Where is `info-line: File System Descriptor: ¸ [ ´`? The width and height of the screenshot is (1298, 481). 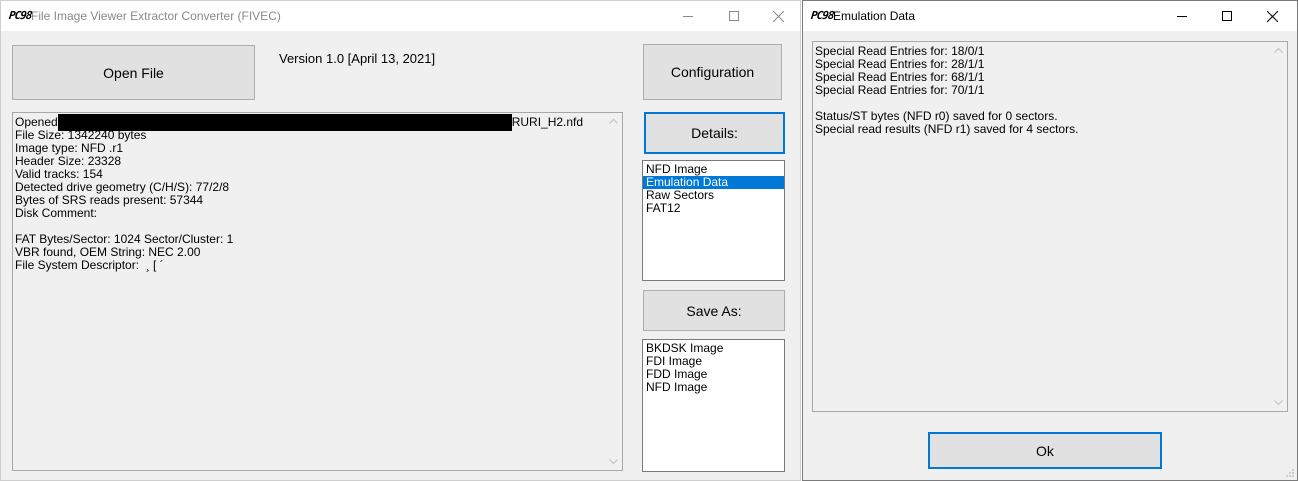
info-line: File System Descriptor: ¸ [ ´ is located at coordinates (89, 265).